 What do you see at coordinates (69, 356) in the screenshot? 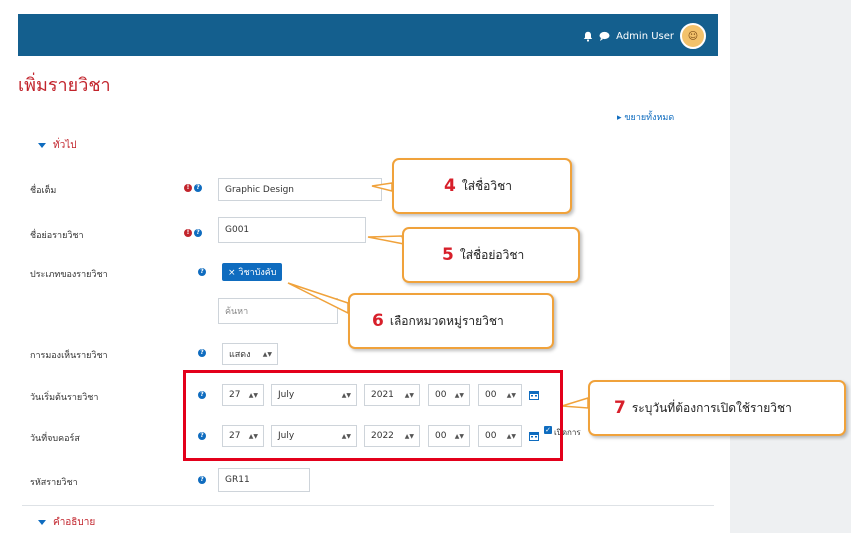
I see `visibility-label: การมองเห็นรายวิชา` at bounding box center [69, 356].